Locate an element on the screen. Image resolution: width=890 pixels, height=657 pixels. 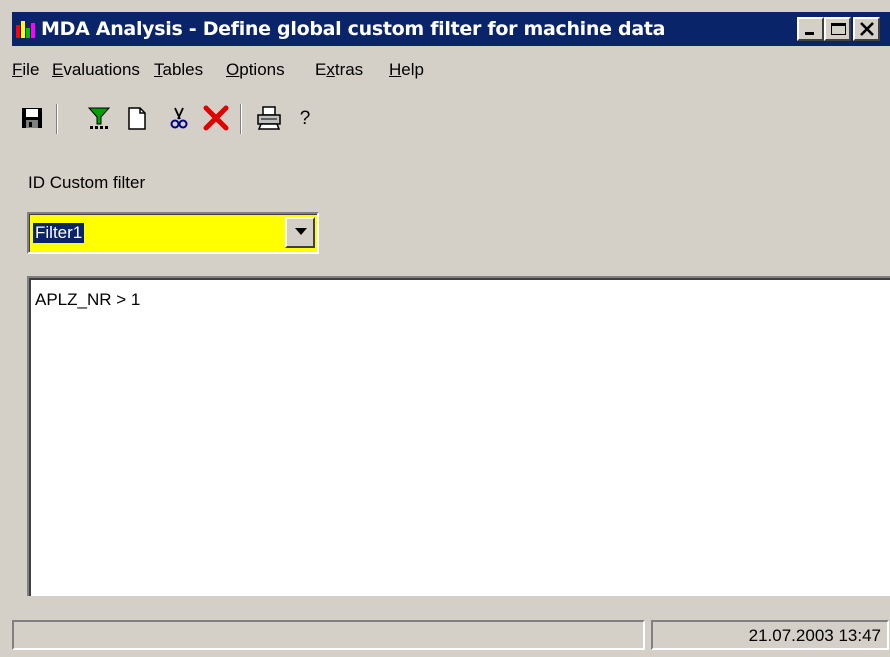
menu-extras: Extras is located at coordinates (339, 70).